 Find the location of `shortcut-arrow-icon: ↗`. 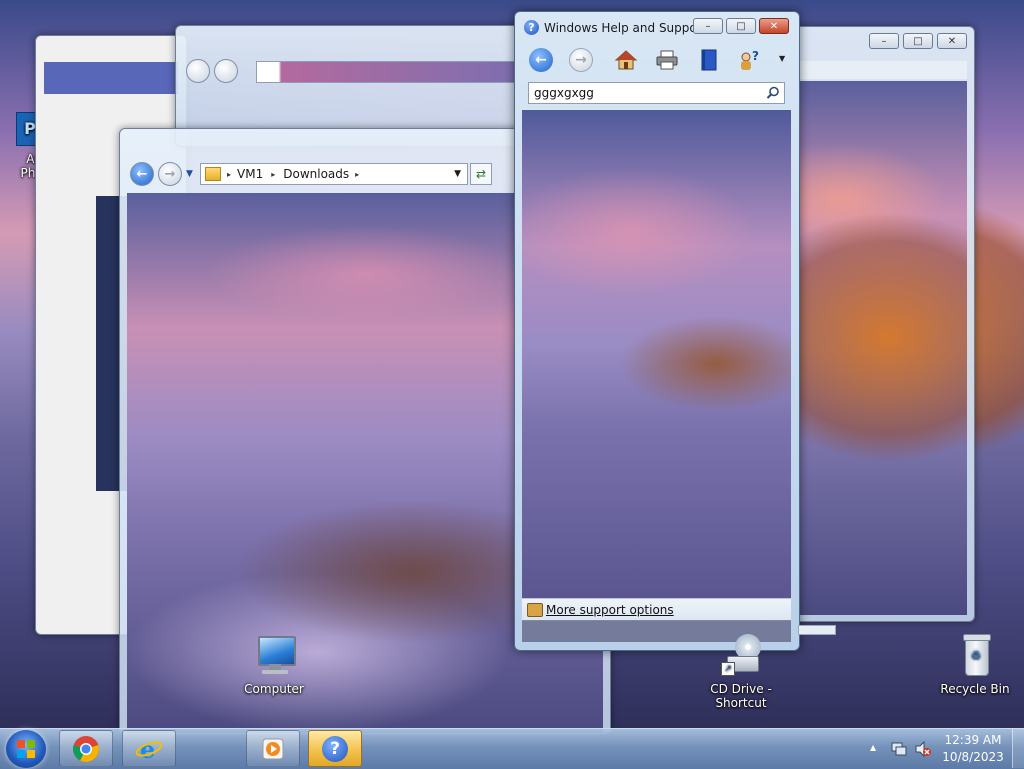

shortcut-arrow-icon: ↗ is located at coordinates (728, 669).